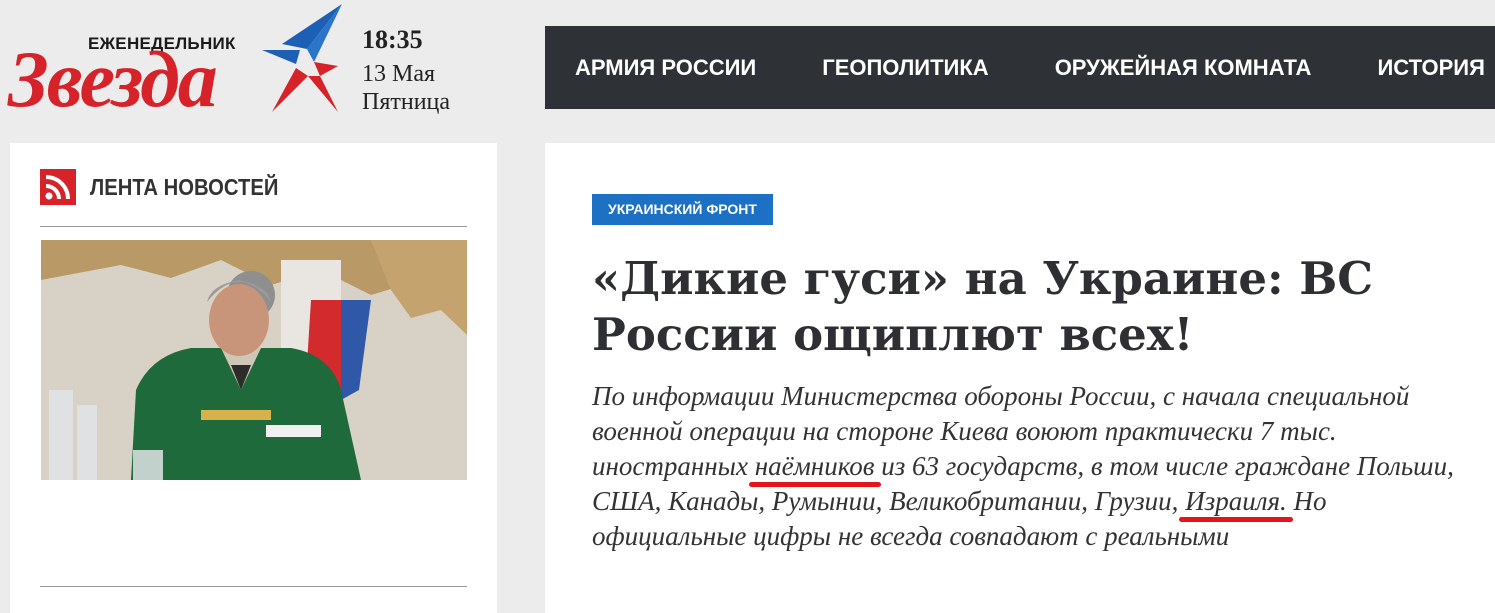 The width and height of the screenshot is (1495, 613). What do you see at coordinates (665, 68) in the screenshot?
I see `nav-item-army: АРМИЯ РОССИИ` at bounding box center [665, 68].